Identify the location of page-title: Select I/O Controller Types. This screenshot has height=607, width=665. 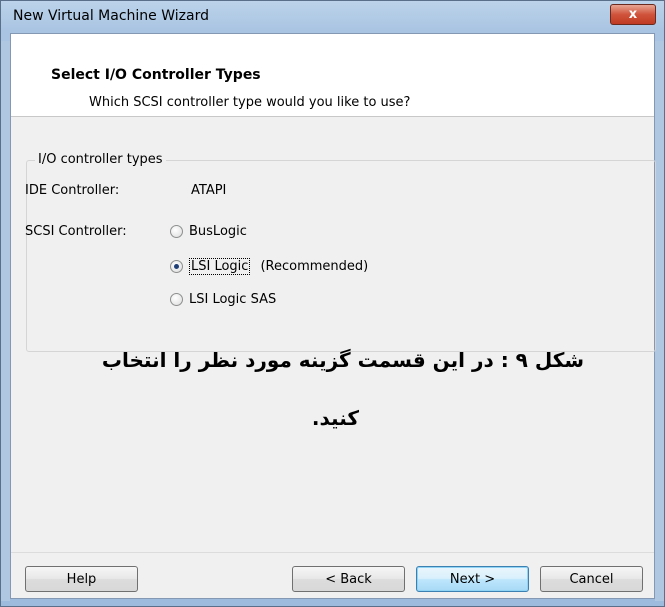
(156, 75).